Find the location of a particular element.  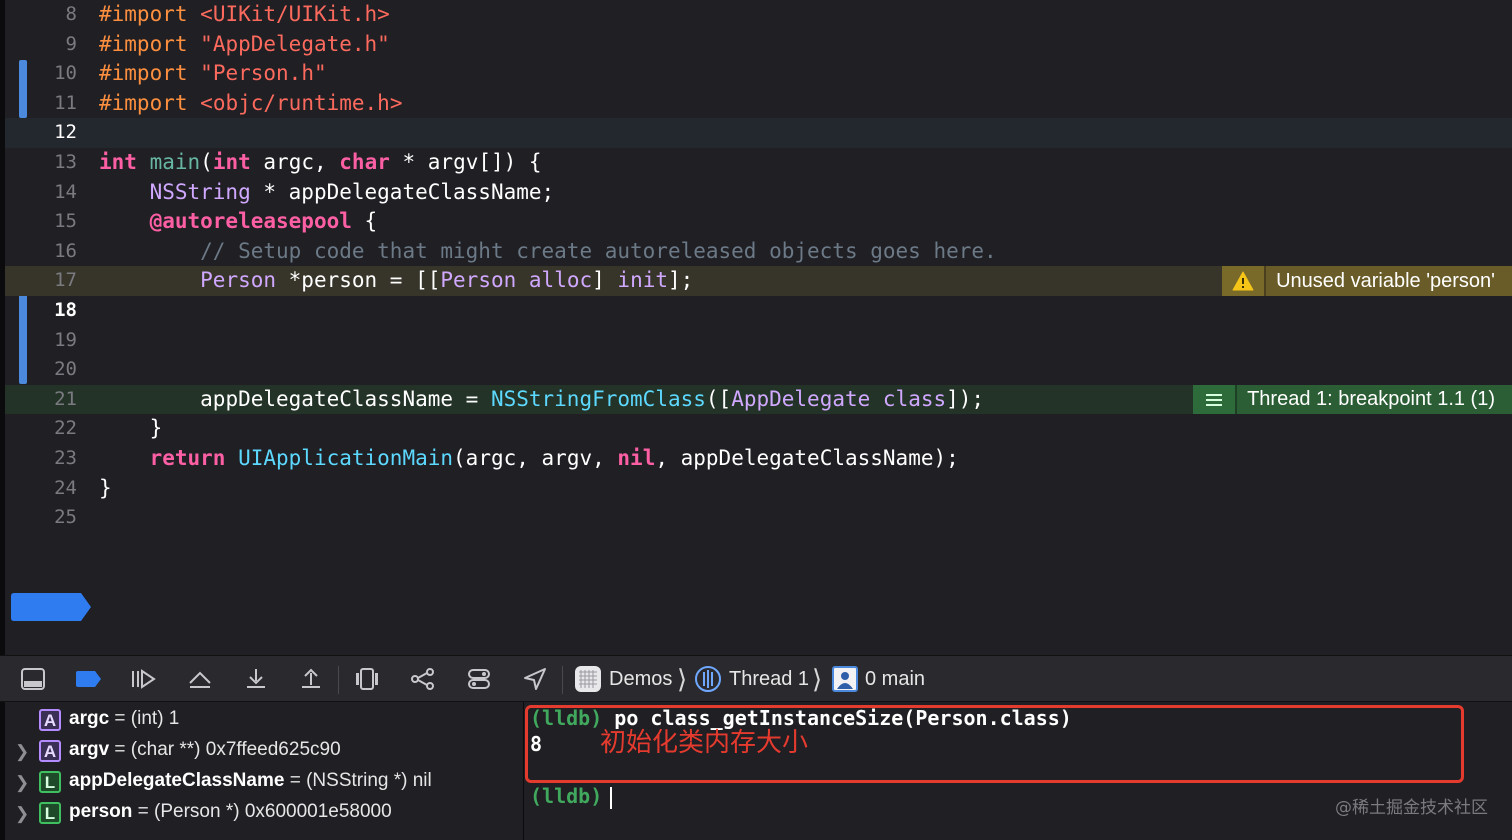

variable-row: ❯ A argv = (char **) 0x7ffeed625c90 is located at coordinates (264, 751).